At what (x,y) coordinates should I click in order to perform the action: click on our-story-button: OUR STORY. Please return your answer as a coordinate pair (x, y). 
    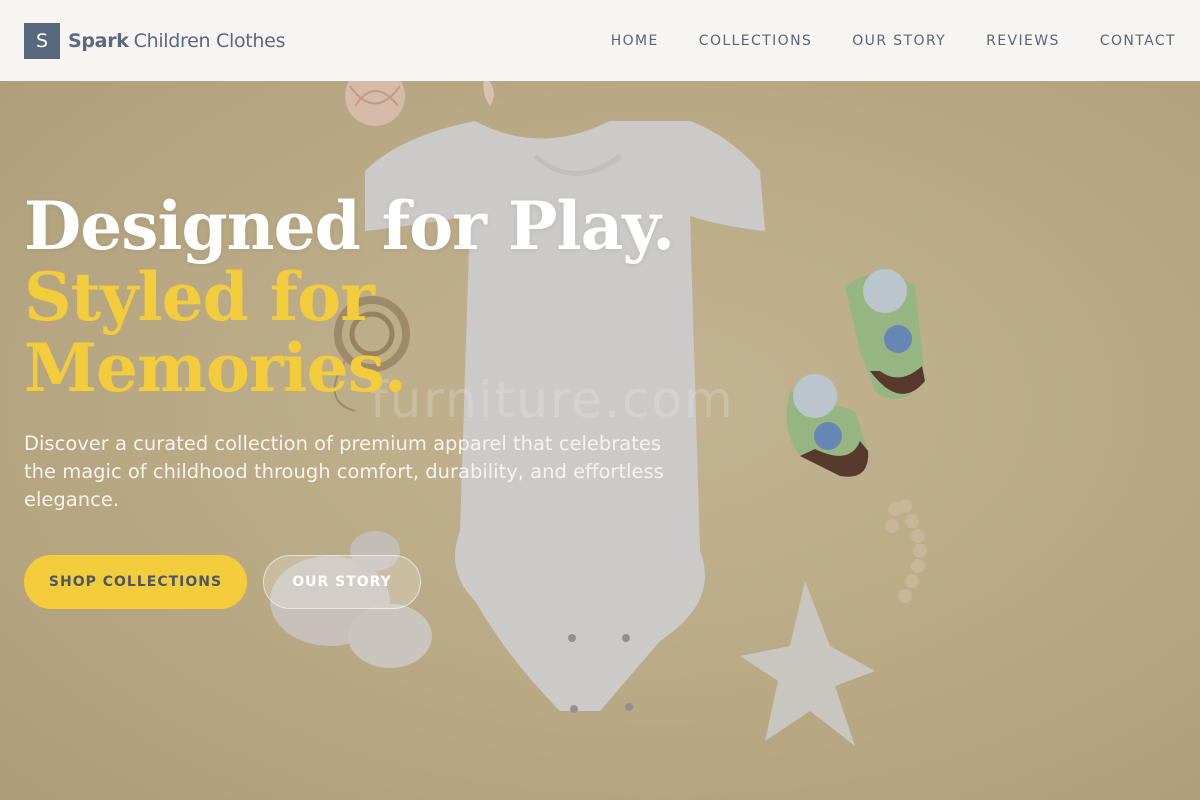
    Looking at the image, I should click on (342, 582).